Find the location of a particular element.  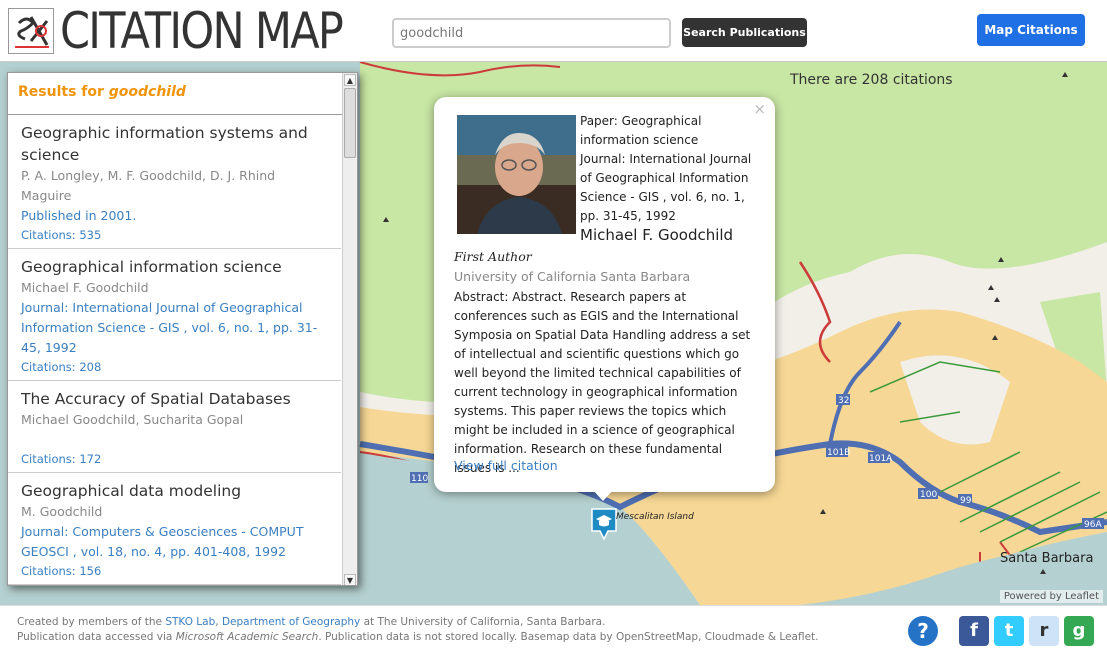

place-label: Santa Barbara is located at coordinates (1047, 558).